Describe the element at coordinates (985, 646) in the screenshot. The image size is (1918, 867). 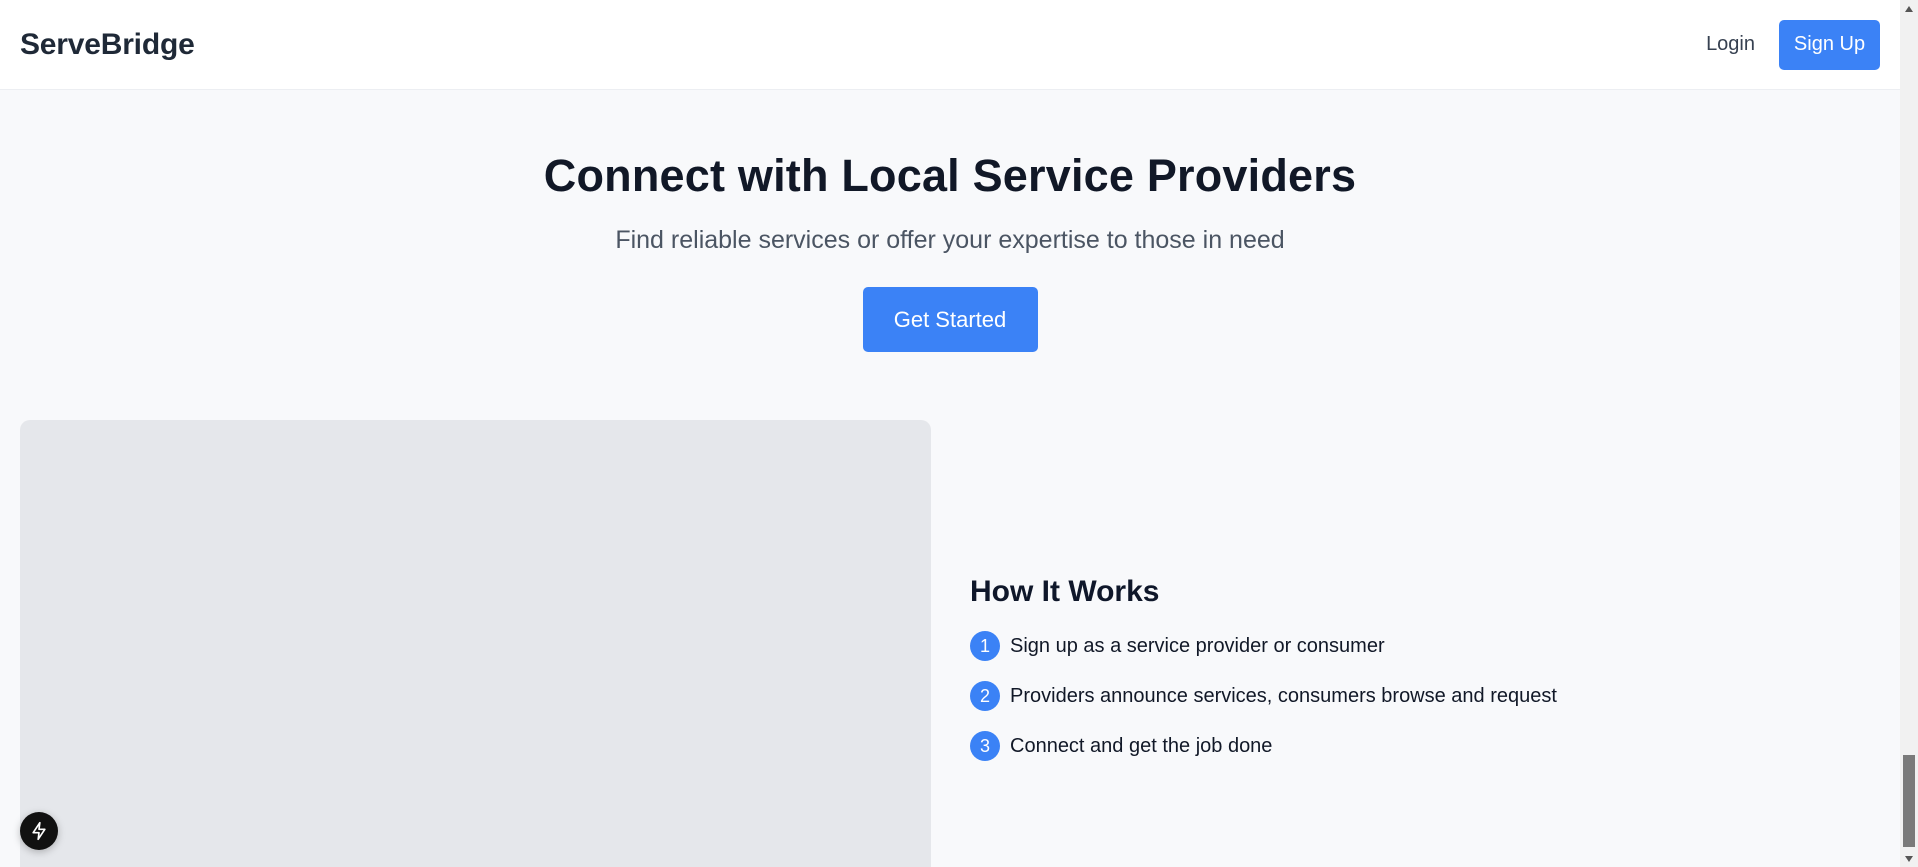
I see `step-number-badge: 1` at that location.